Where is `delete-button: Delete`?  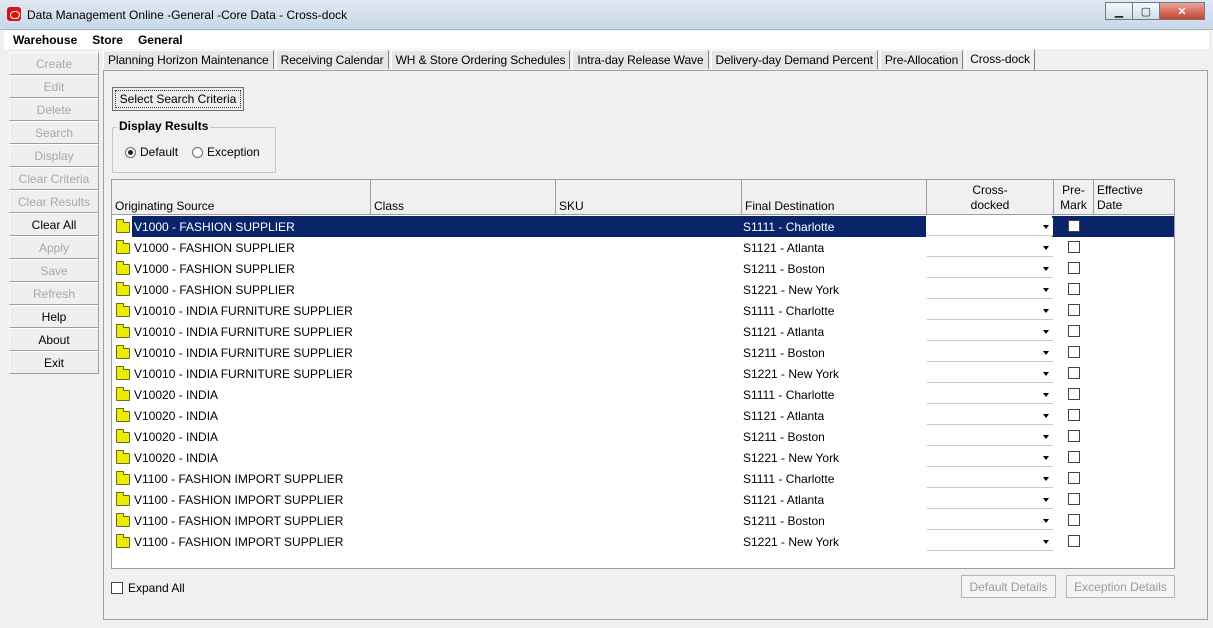 delete-button: Delete is located at coordinates (54, 109).